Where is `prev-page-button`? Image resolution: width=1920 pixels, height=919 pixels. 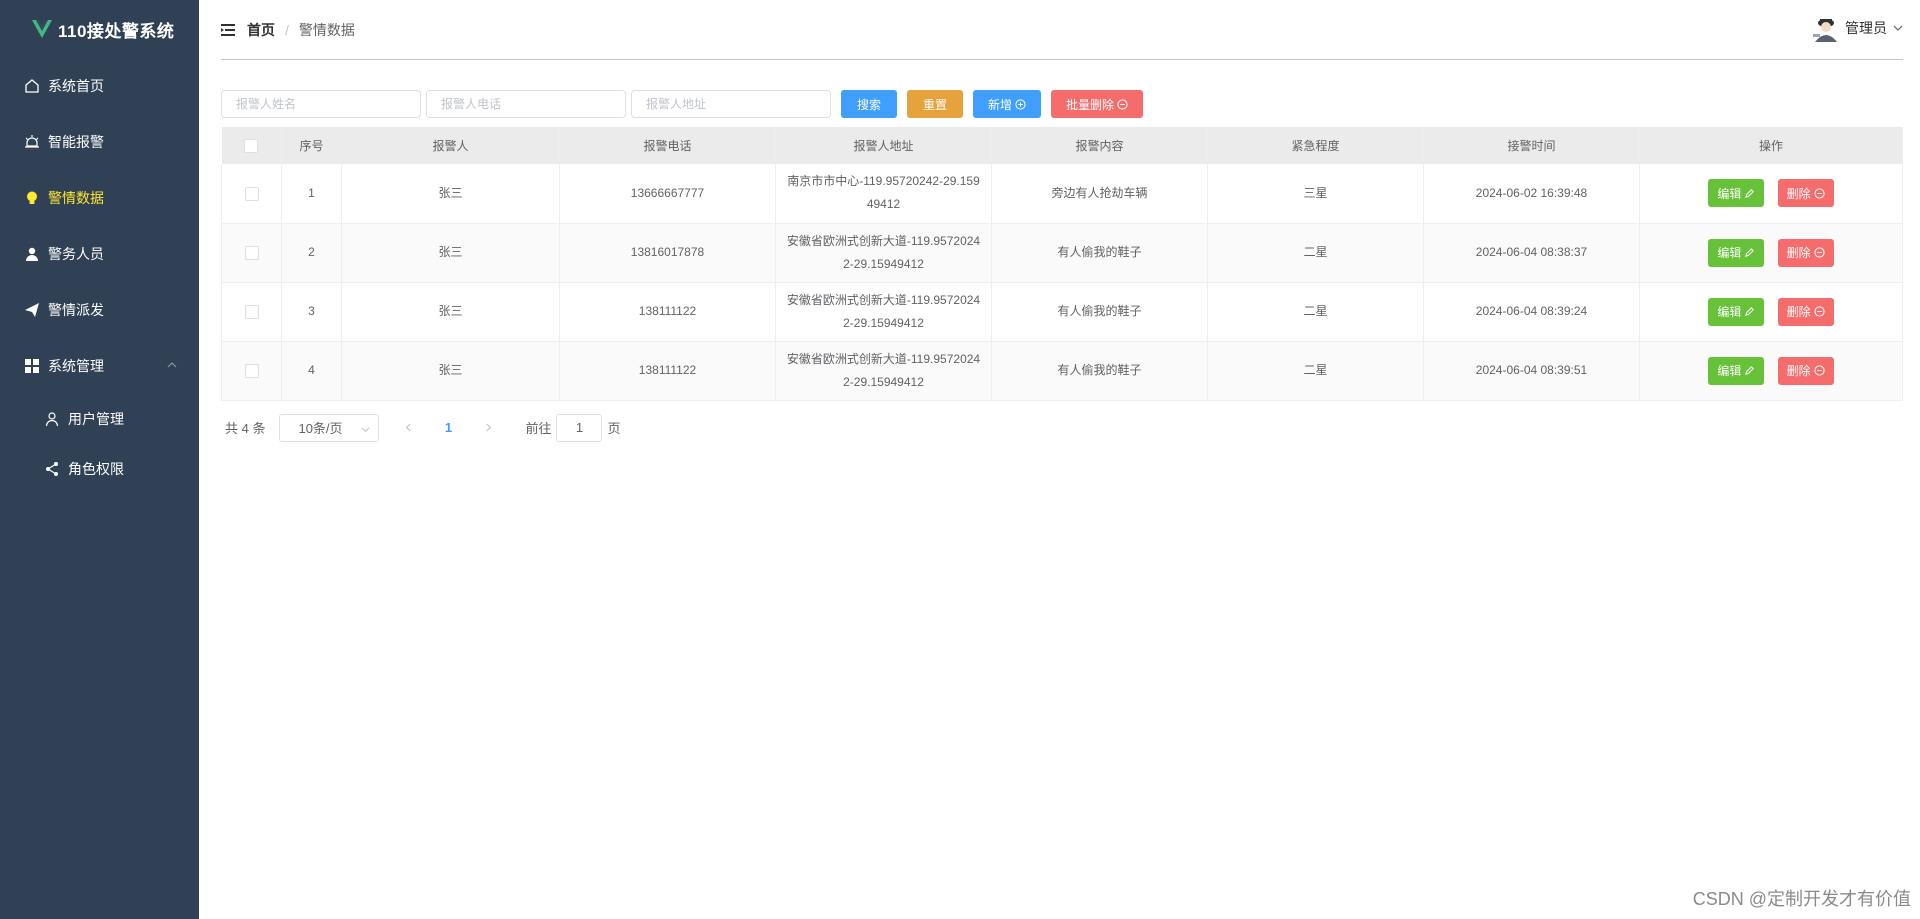
prev-page-button is located at coordinates (408, 428).